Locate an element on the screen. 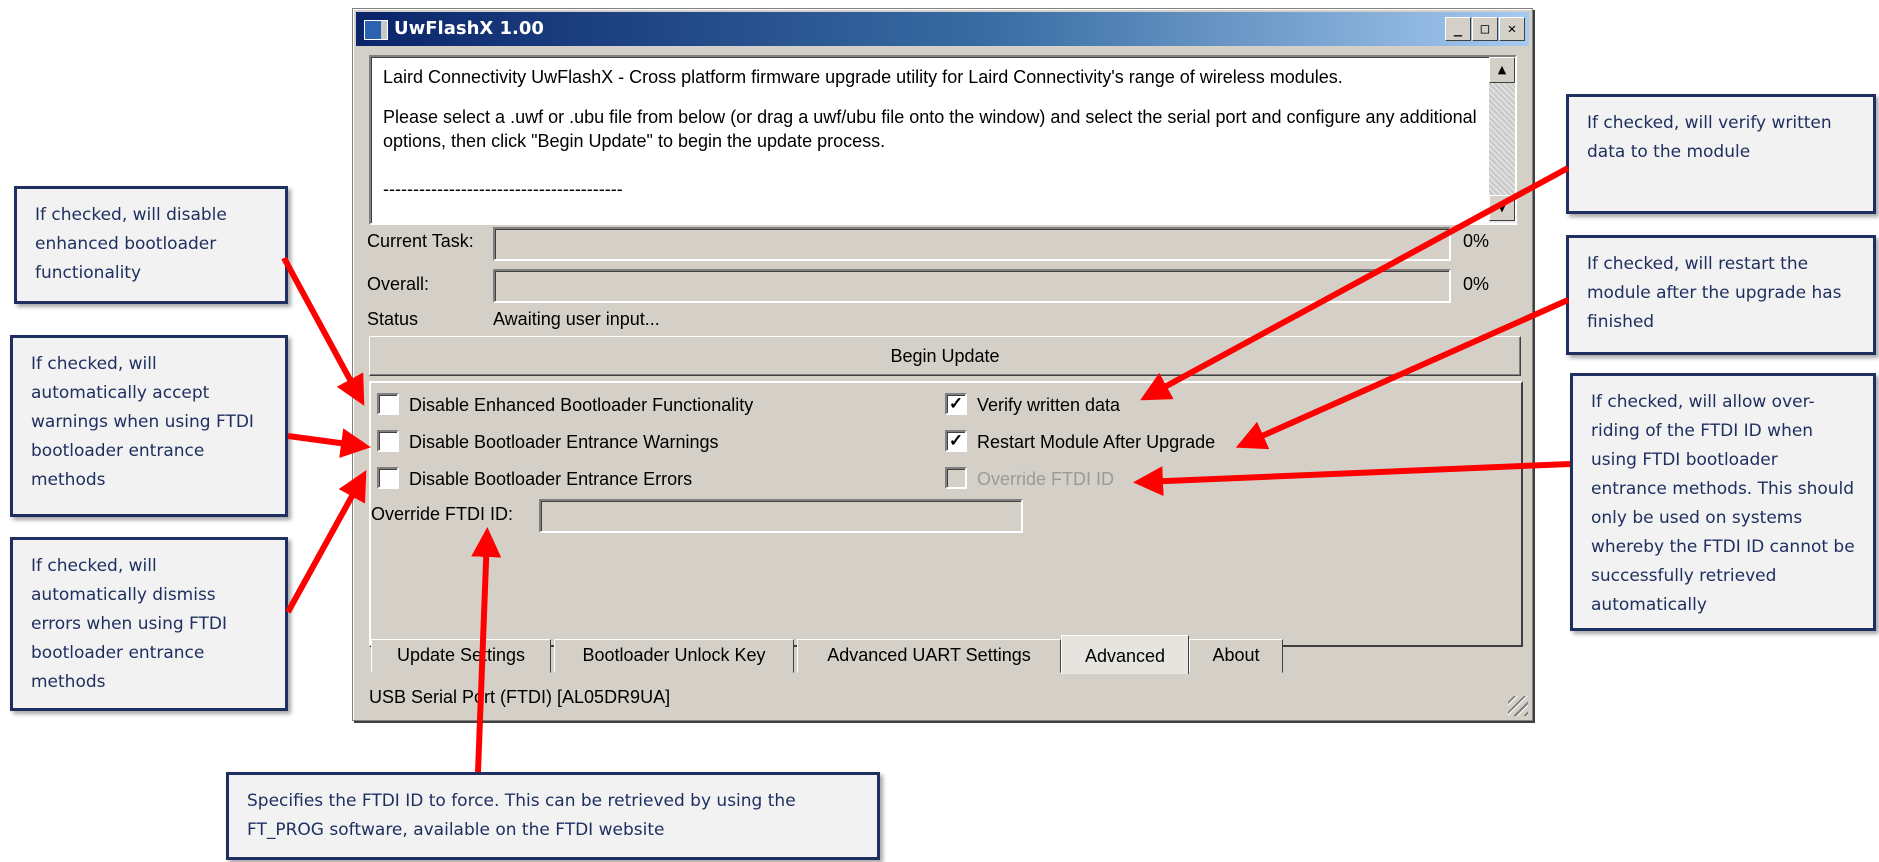 The width and height of the screenshot is (1879, 862). disable-warnings-checkbox: Disable Bootloader Entrance Warnings is located at coordinates (548, 442).